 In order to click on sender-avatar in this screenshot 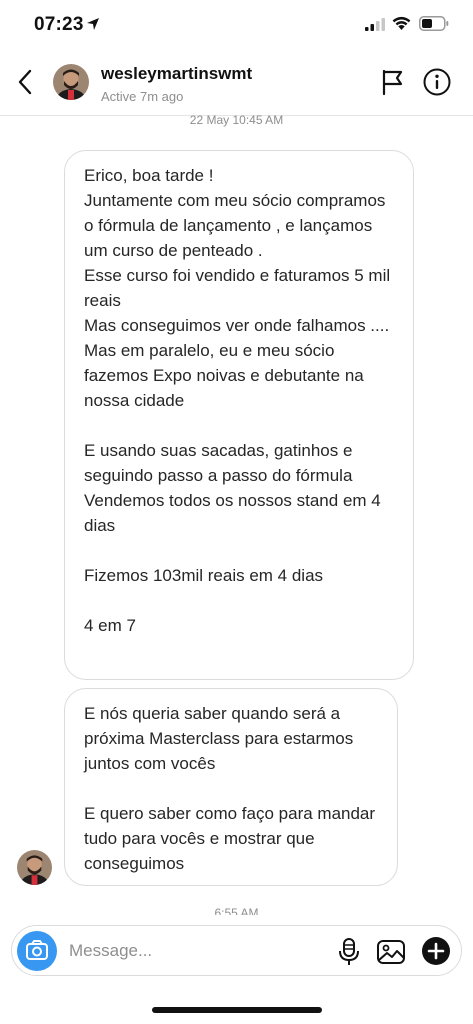, I will do `click(34, 867)`.